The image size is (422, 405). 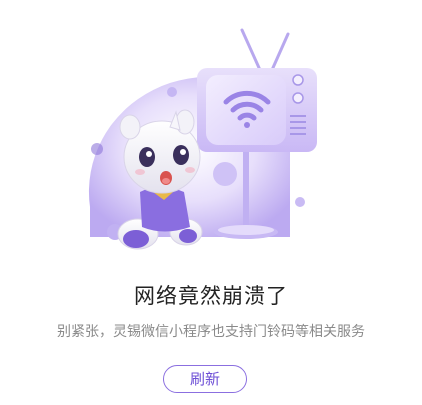 I want to click on error-message: 别紧张，灵锡微信小程序也支持门铃码等相关服务, so click(x=211, y=332).